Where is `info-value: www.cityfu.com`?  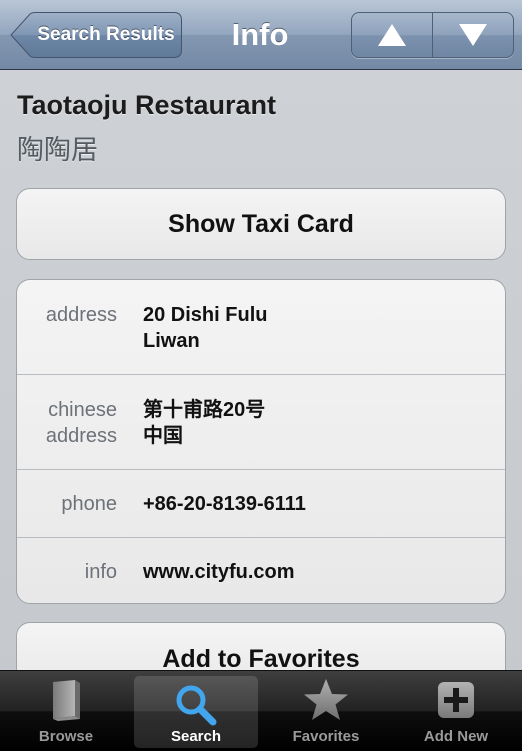
info-value: www.cityfu.com is located at coordinates (219, 572).